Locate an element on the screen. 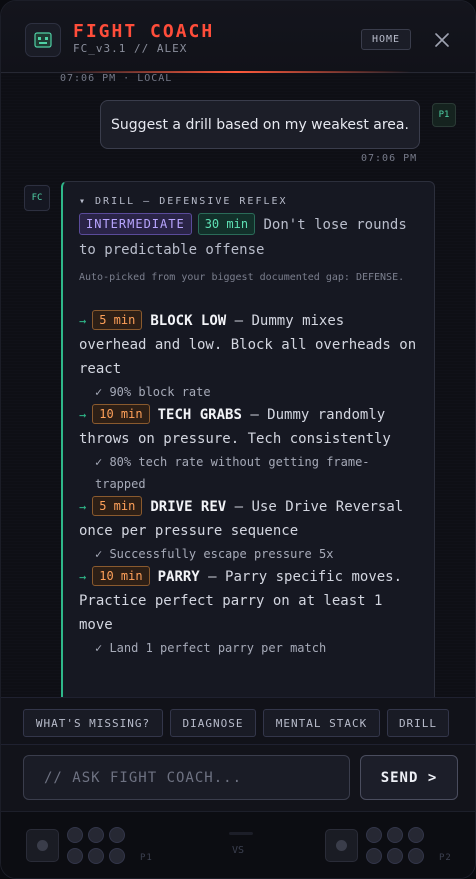  level-badge: INTERMEDIATE is located at coordinates (135, 224).